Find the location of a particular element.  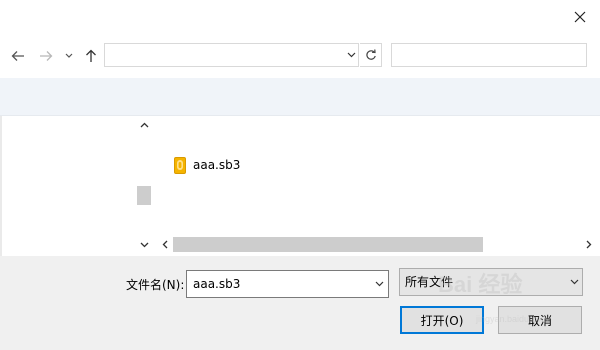

sb3-file-icon is located at coordinates (180, 165).